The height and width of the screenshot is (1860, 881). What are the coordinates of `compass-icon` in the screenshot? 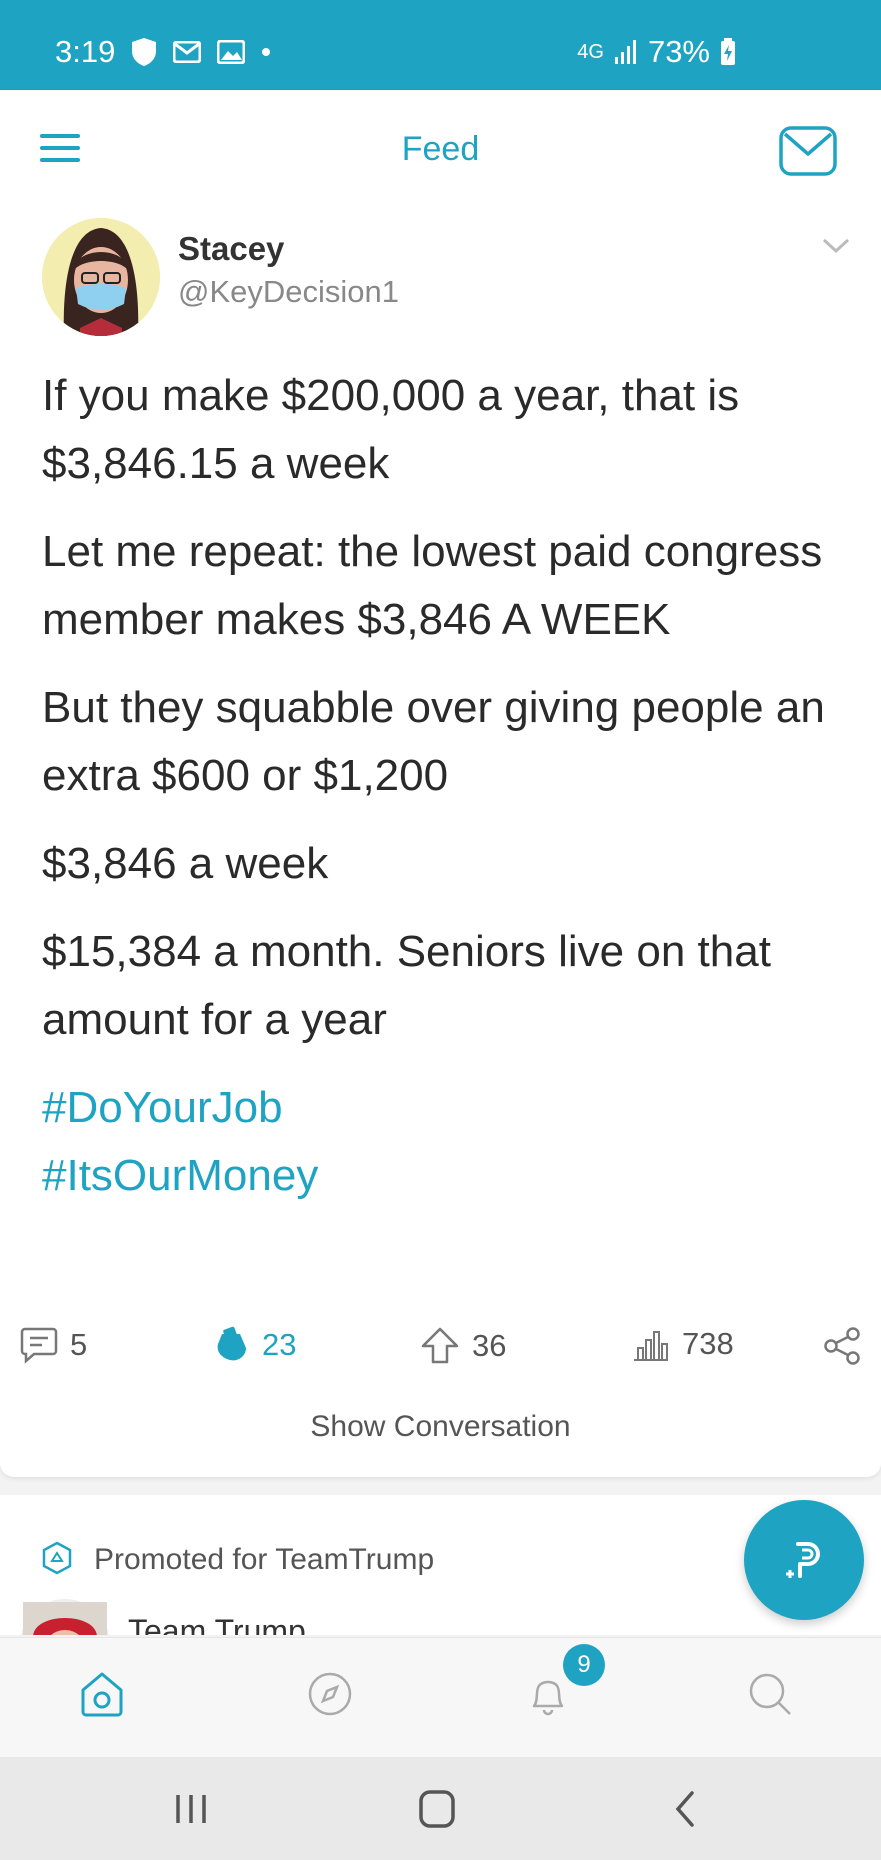 It's located at (330, 1694).